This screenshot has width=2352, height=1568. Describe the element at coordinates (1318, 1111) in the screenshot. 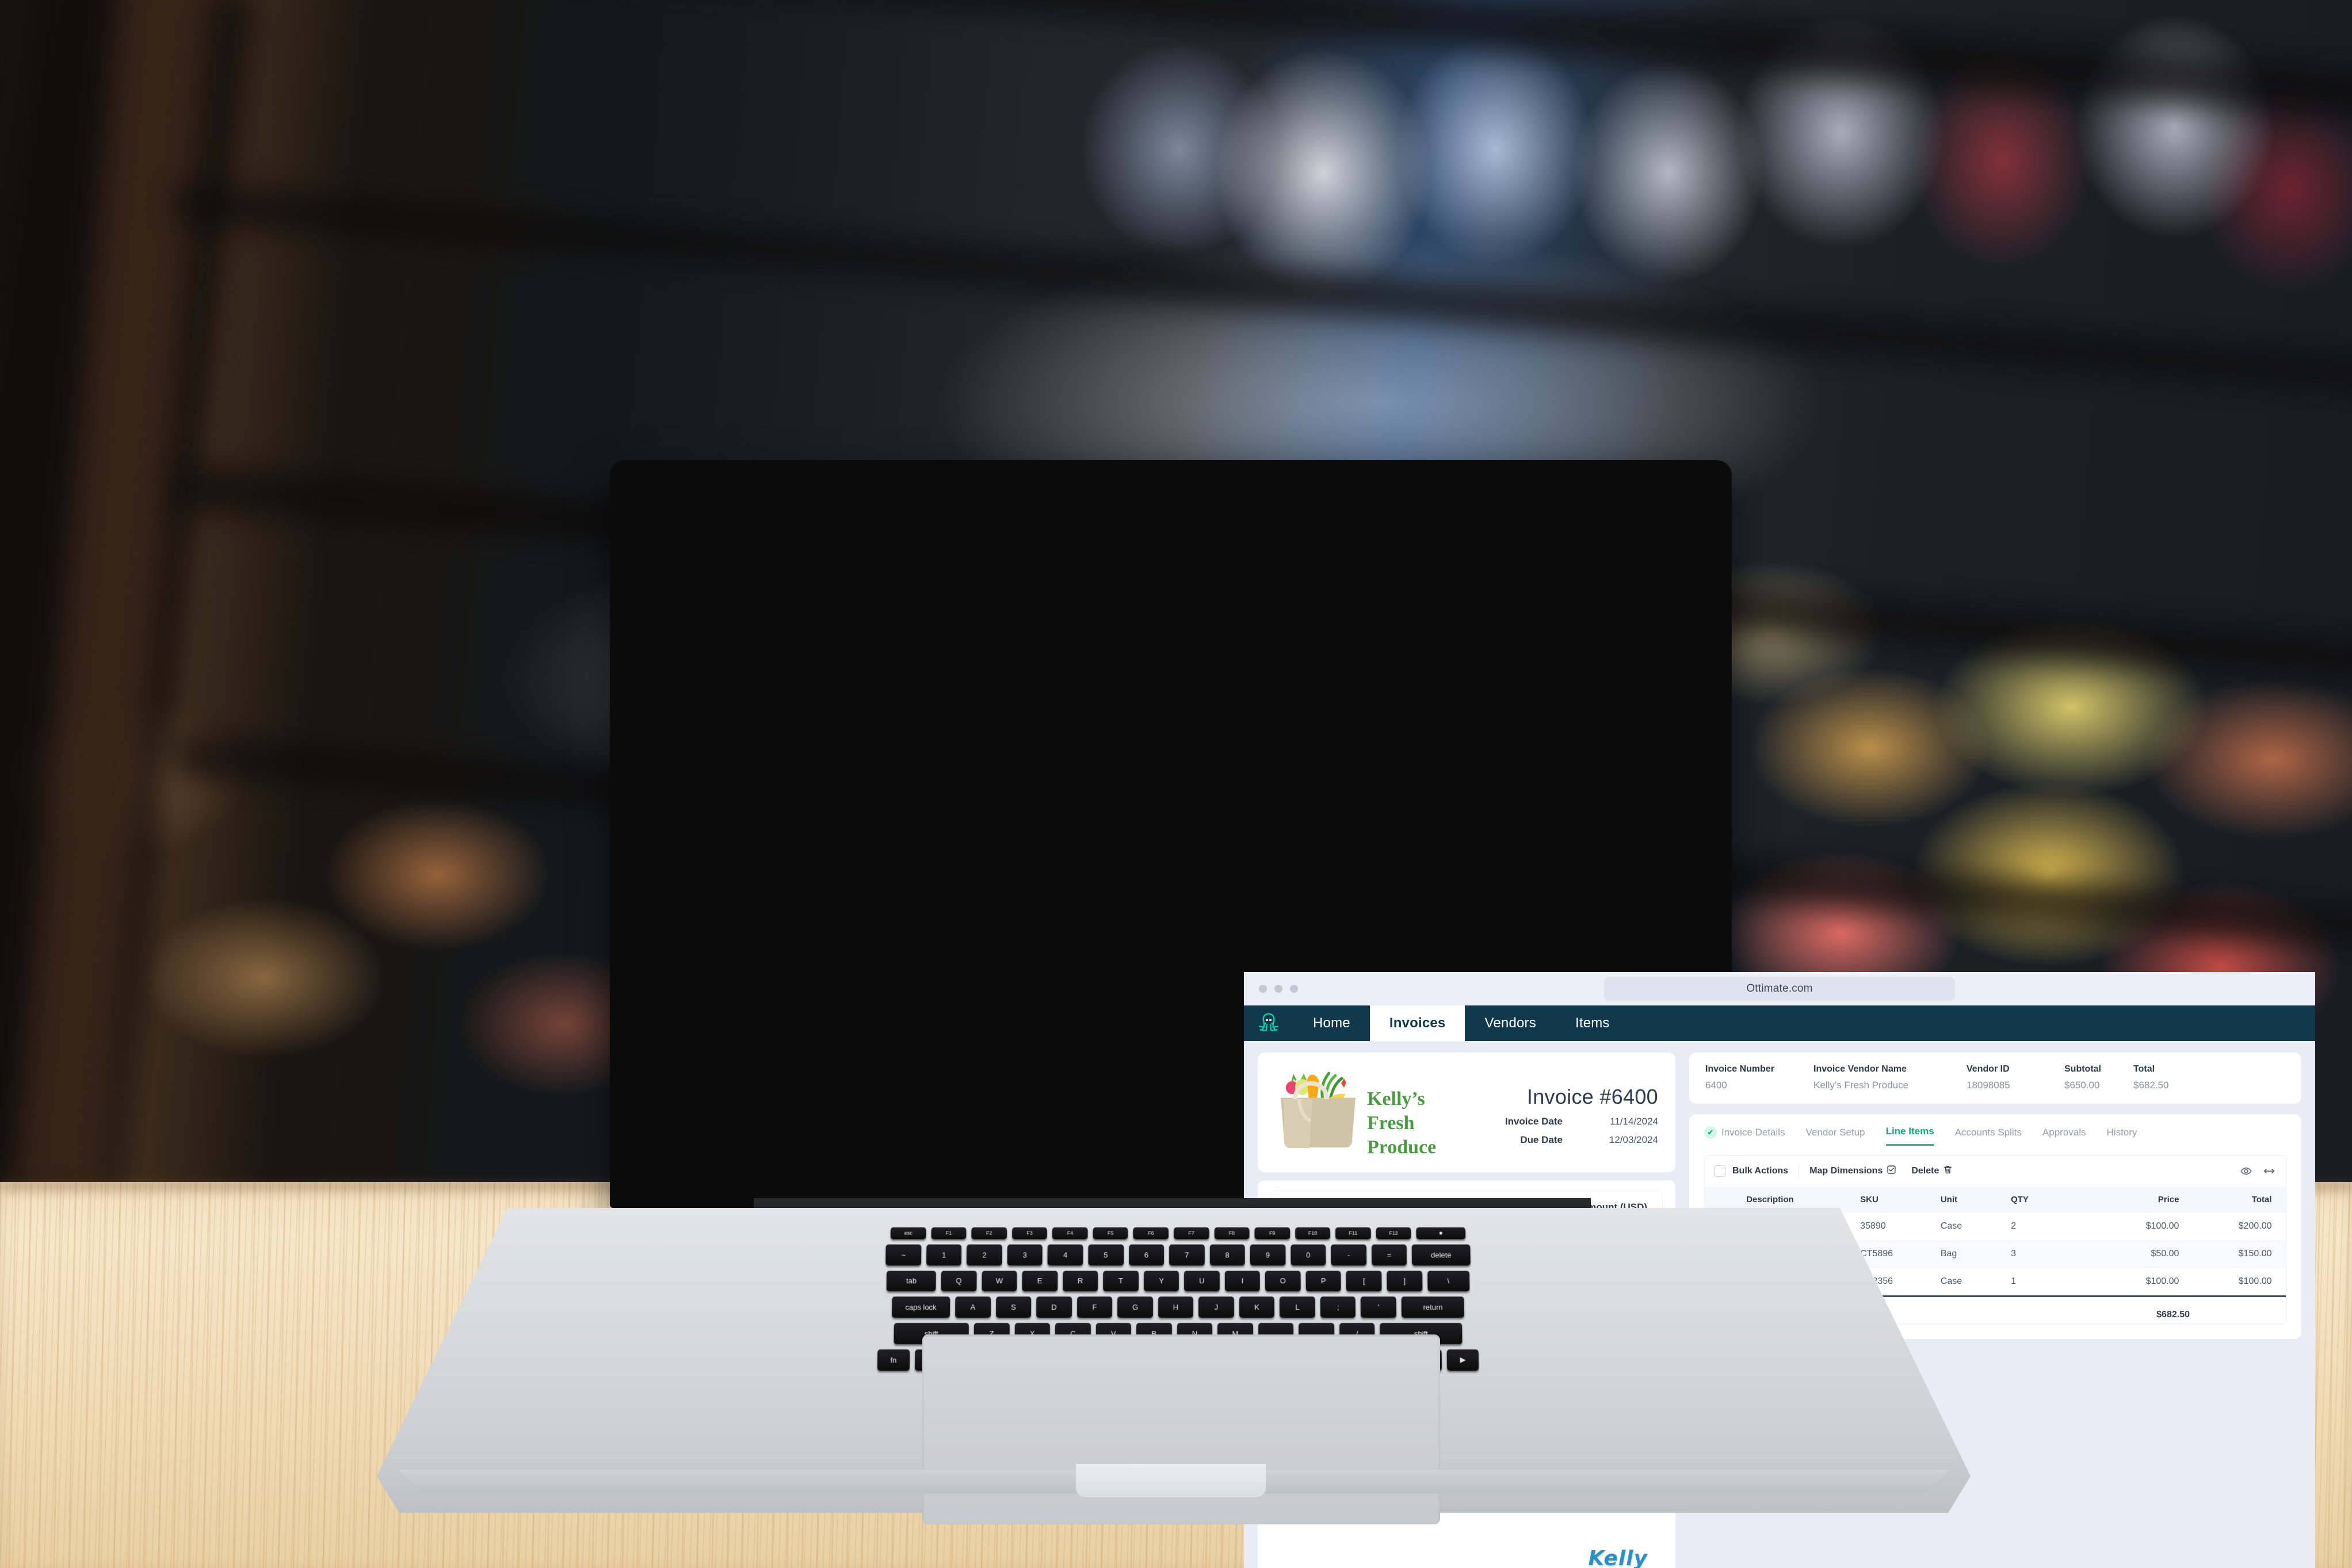

I see `grocery-bag-icon` at that location.